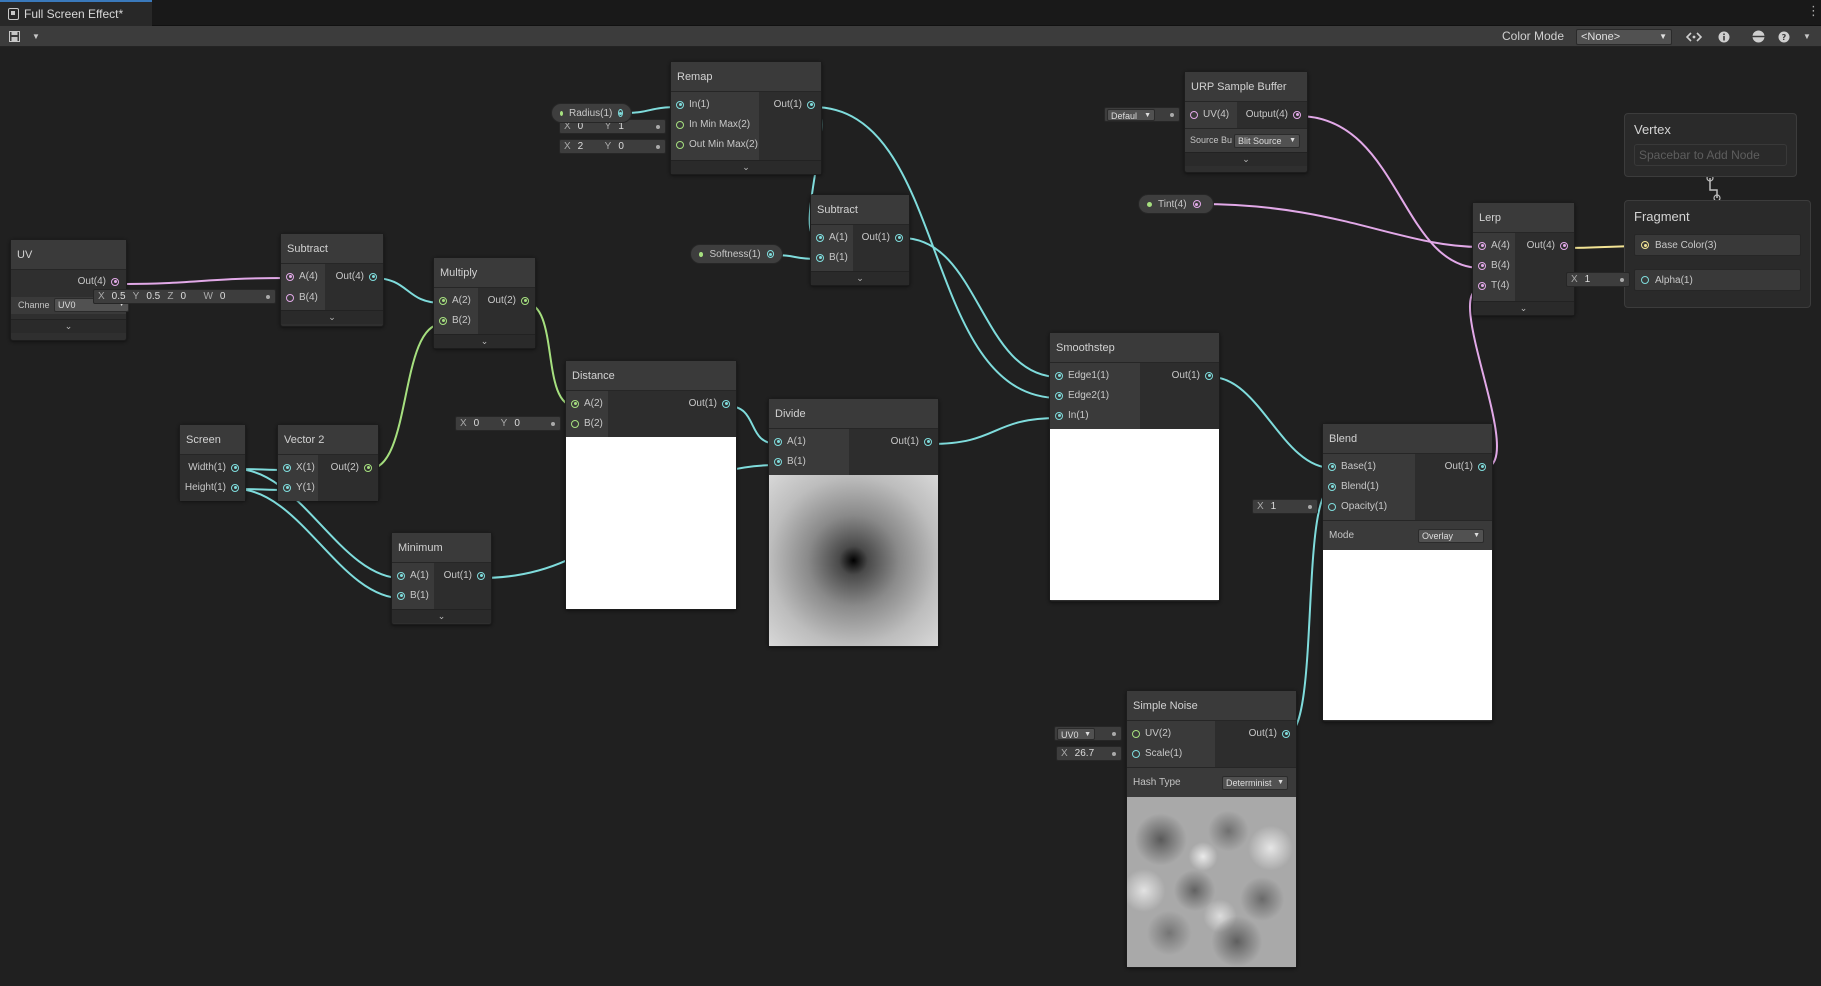  What do you see at coordinates (1192, 375) in the screenshot?
I see `smoothstep-out-port: Out(1)` at bounding box center [1192, 375].